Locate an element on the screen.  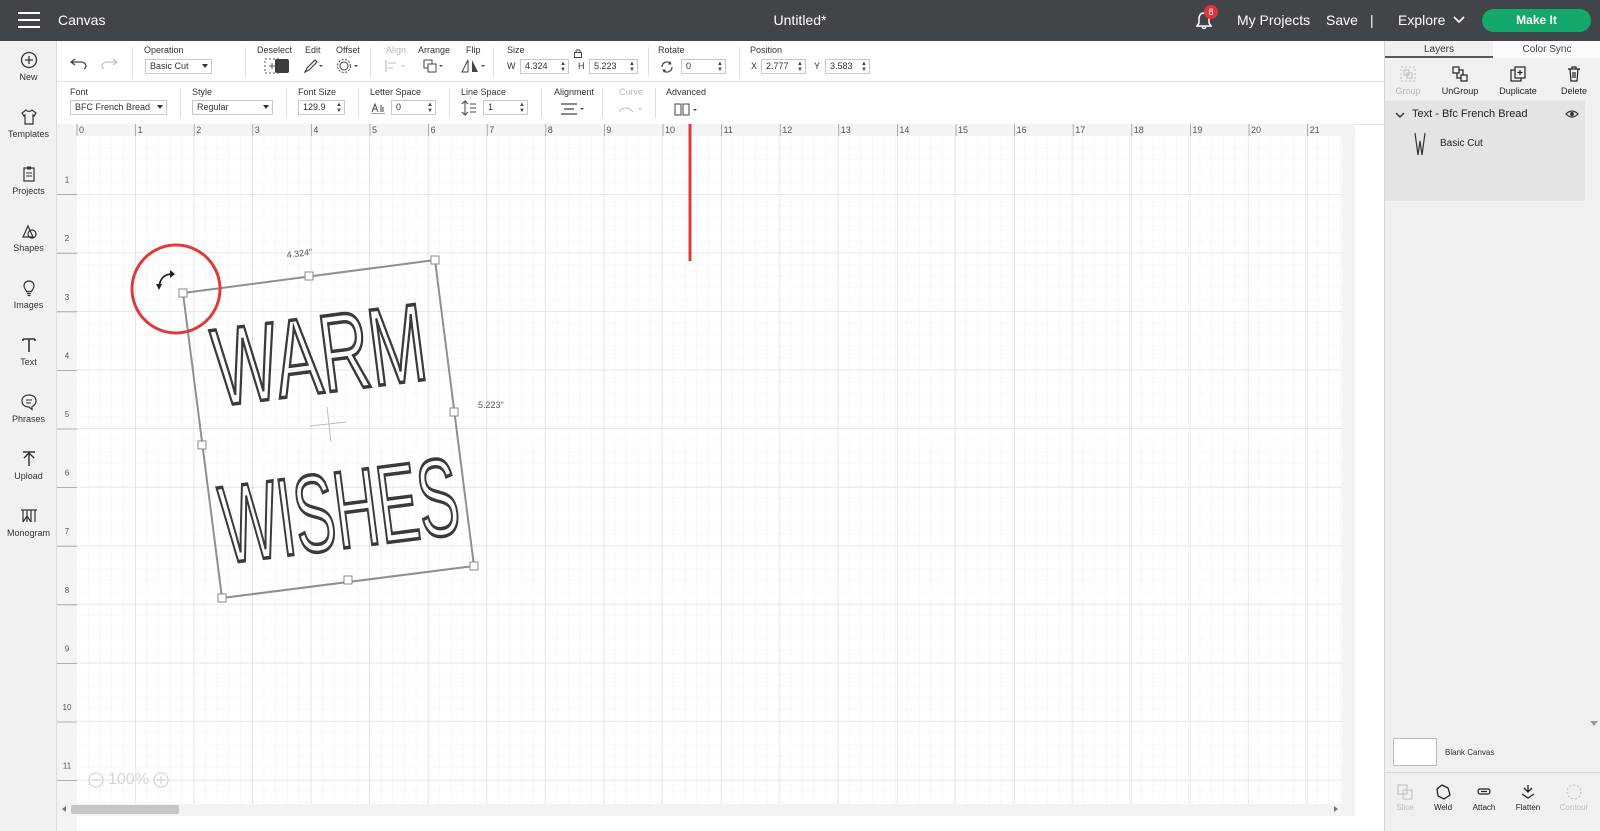
flip-icon is located at coordinates (474, 66).